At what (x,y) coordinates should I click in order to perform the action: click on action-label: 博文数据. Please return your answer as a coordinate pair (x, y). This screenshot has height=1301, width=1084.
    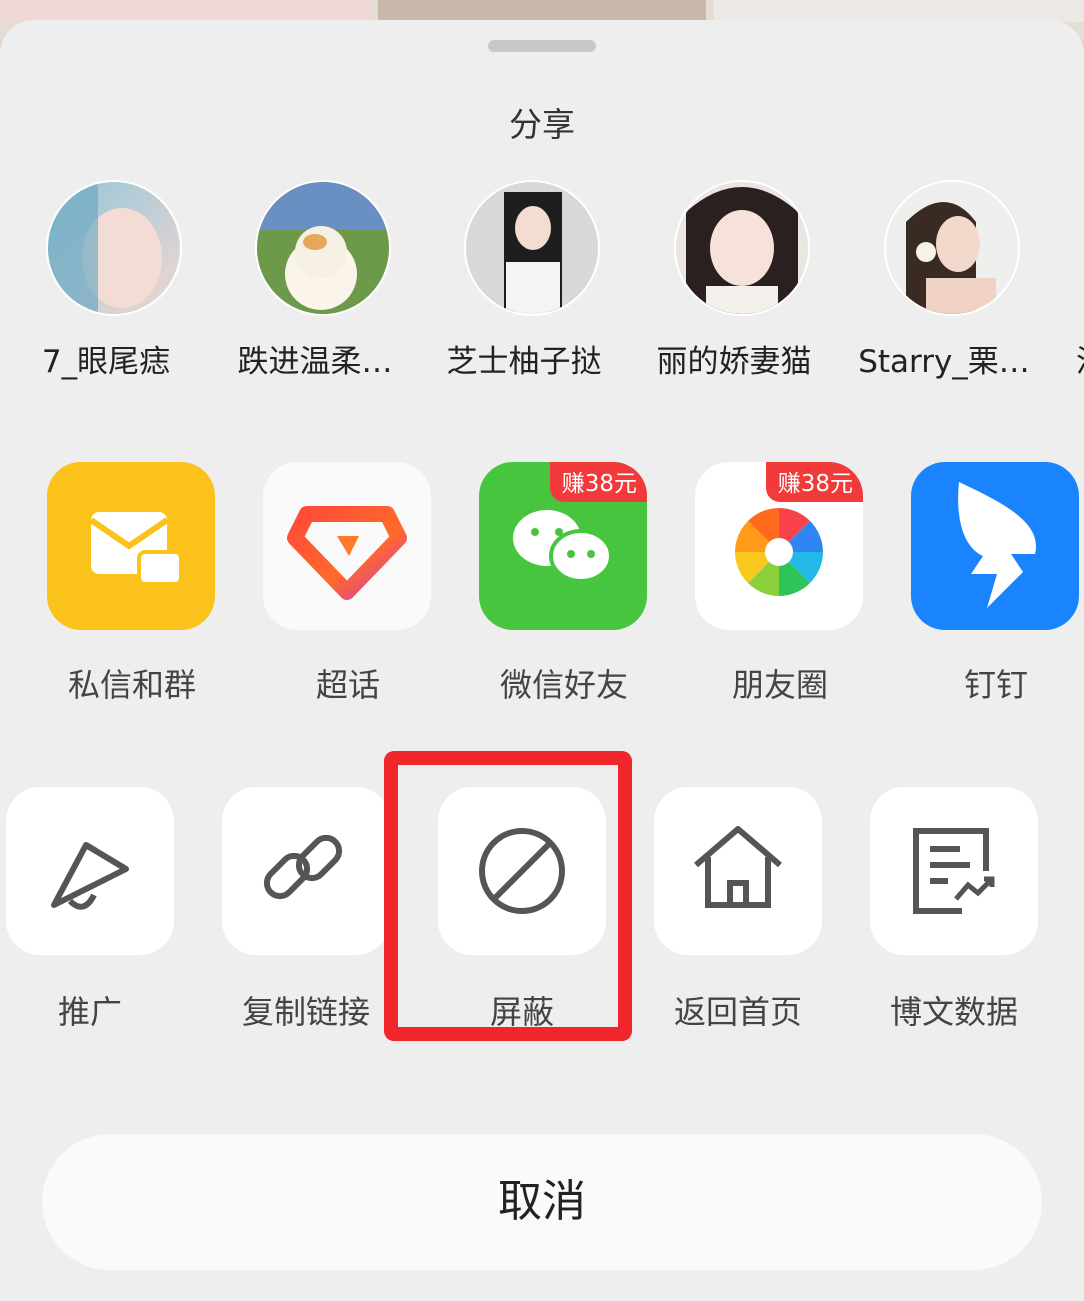
    Looking at the image, I should click on (953, 1012).